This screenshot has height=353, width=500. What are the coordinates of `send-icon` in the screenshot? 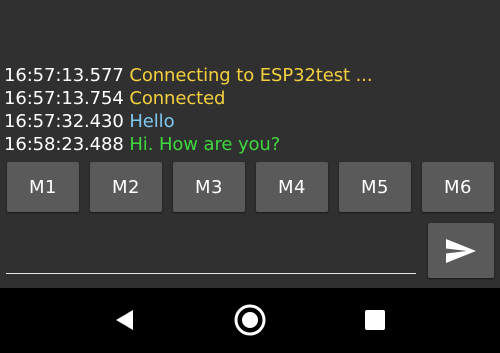 It's located at (461, 250).